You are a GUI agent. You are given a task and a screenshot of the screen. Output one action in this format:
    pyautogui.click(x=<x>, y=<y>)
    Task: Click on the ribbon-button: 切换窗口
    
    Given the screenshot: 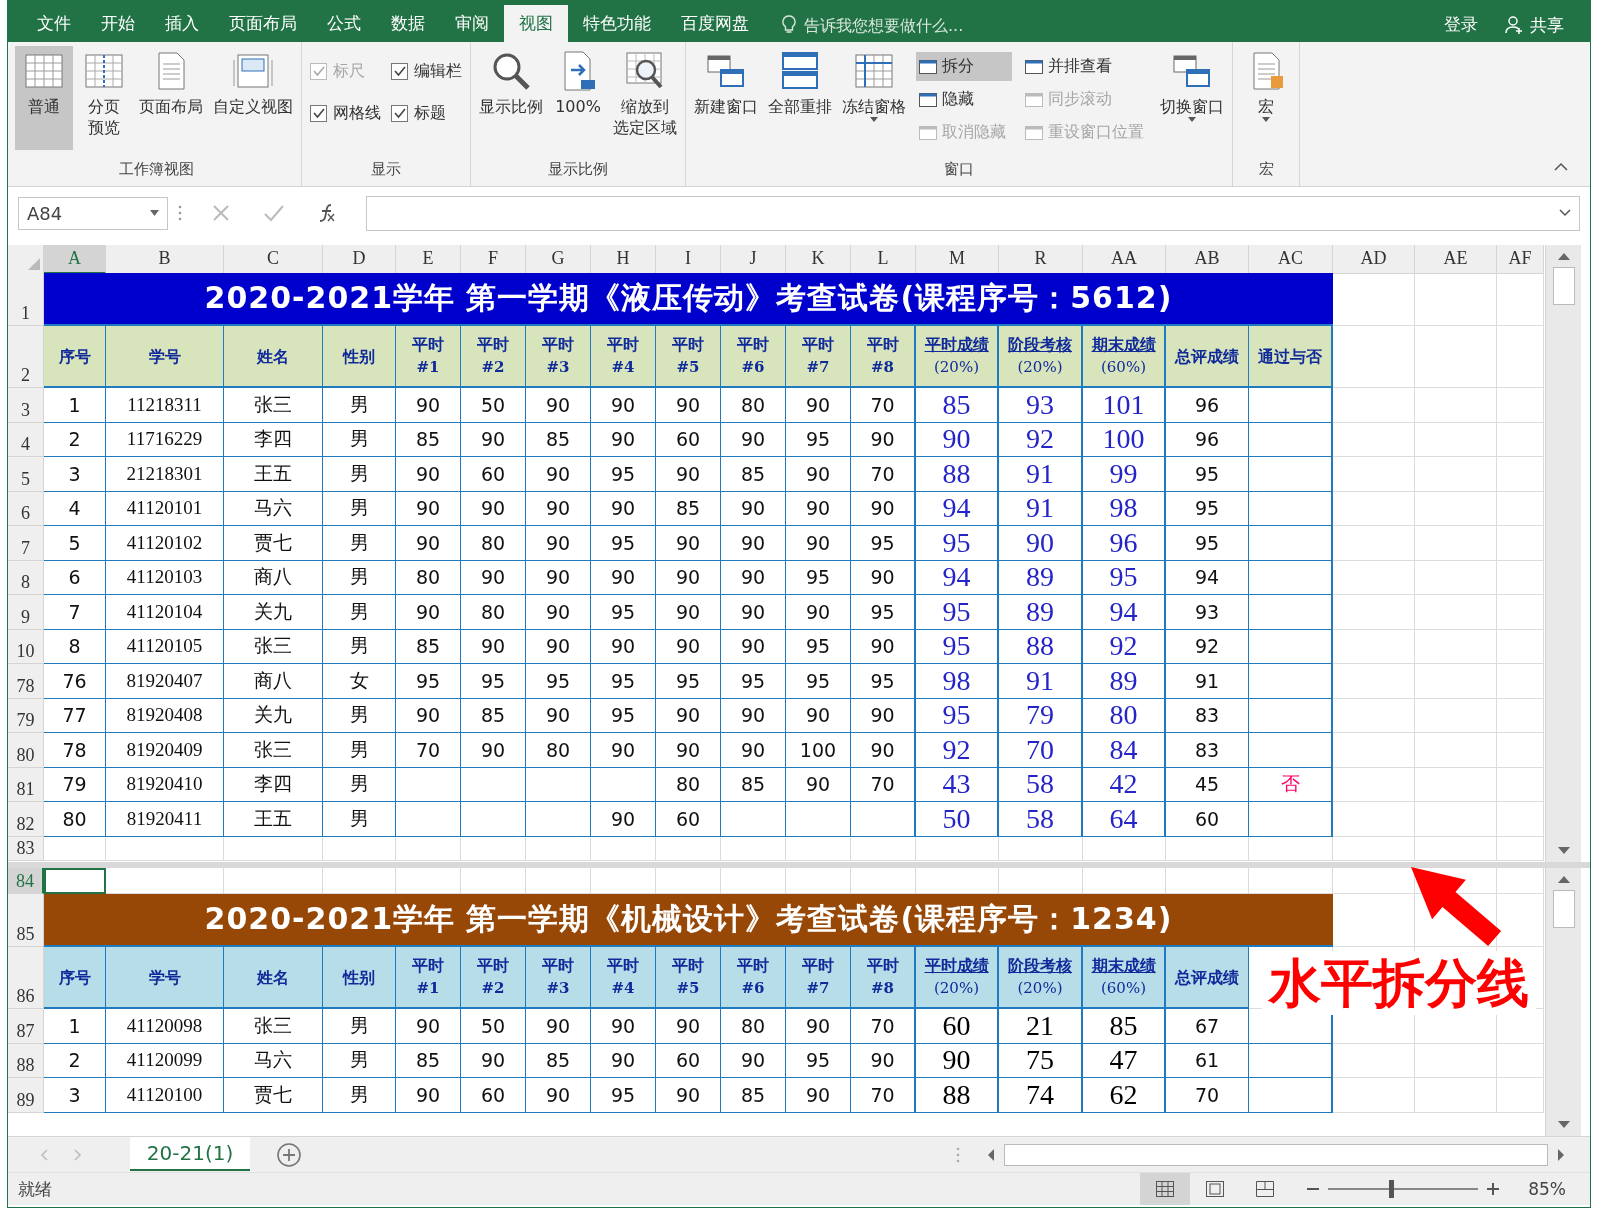 What is the action you would take?
    pyautogui.click(x=1192, y=85)
    